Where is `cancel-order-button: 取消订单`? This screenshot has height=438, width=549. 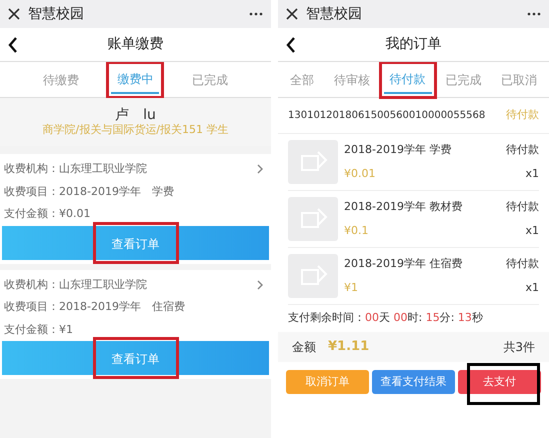
cancel-order-button: 取消订单 is located at coordinates (327, 382).